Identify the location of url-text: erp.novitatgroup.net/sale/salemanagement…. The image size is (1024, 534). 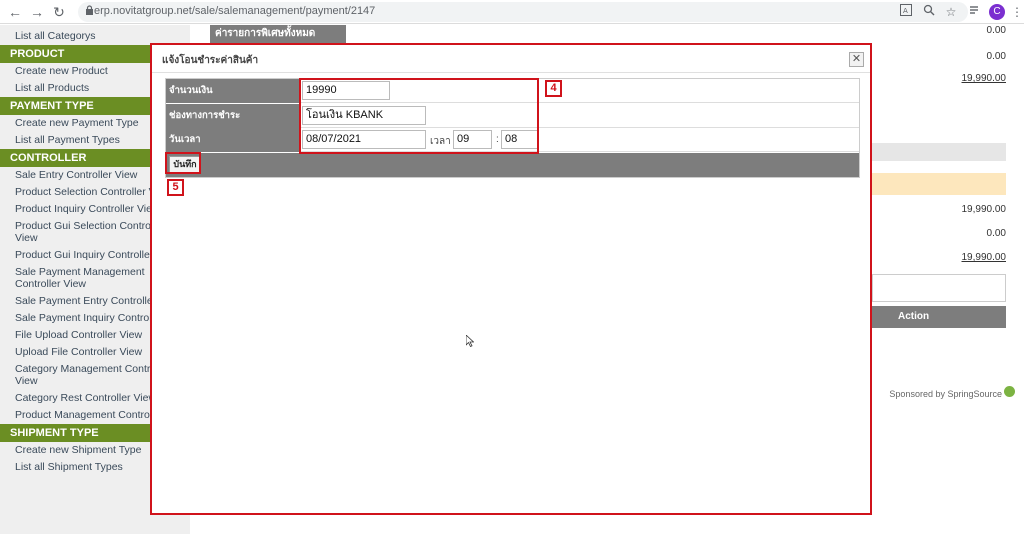
(235, 11).